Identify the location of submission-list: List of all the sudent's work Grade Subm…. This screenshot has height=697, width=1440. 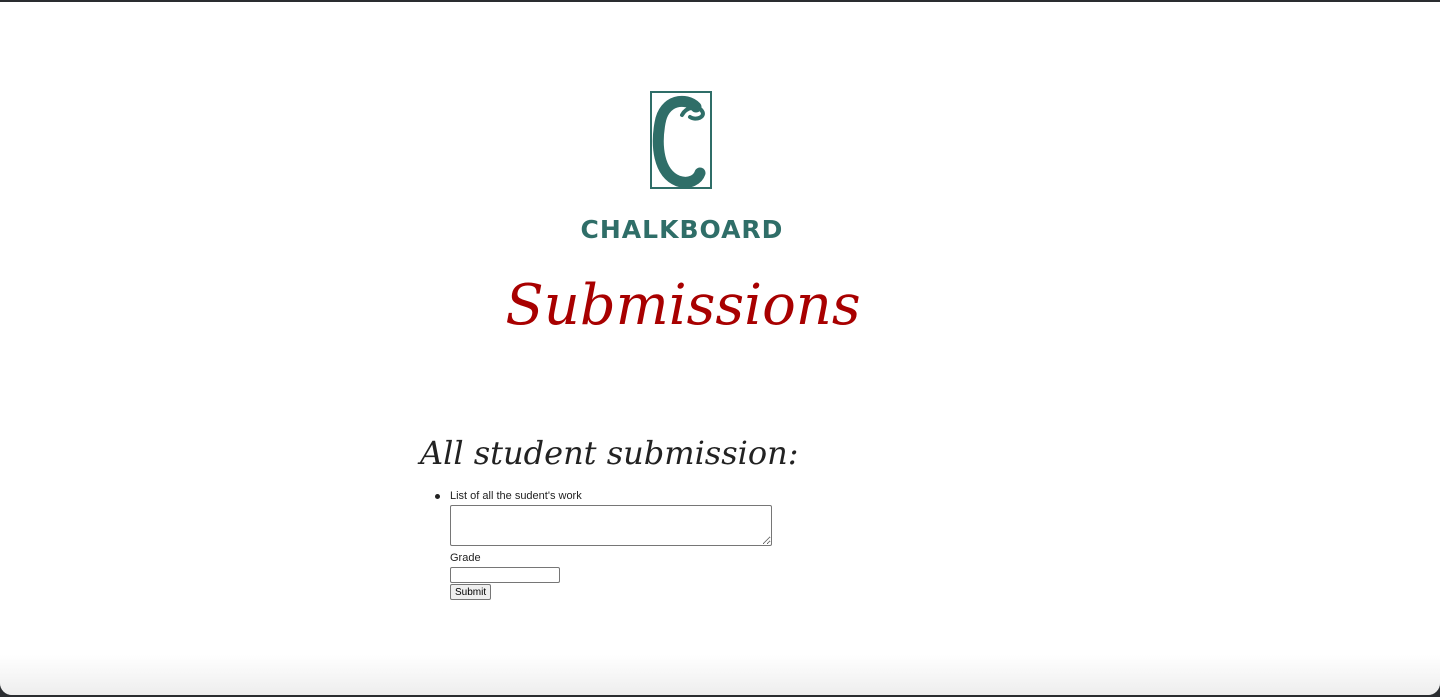
(603, 544).